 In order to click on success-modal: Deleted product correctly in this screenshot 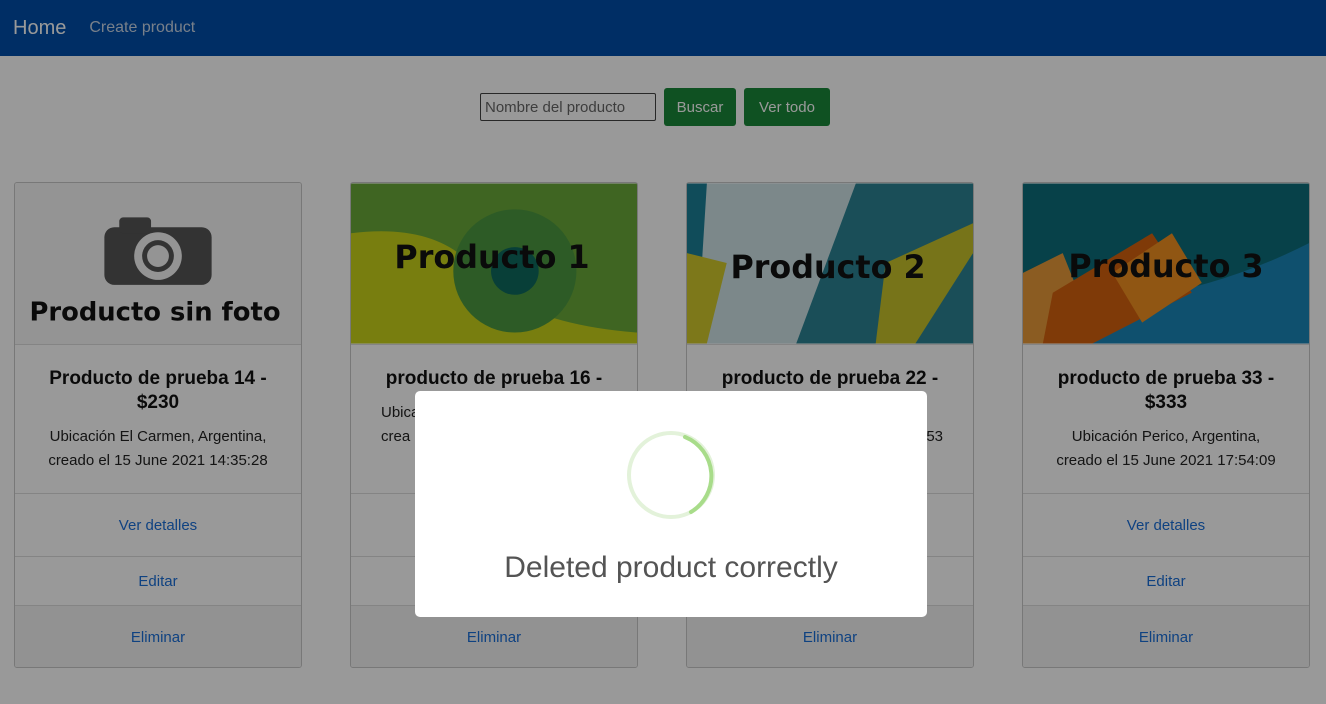, I will do `click(671, 504)`.